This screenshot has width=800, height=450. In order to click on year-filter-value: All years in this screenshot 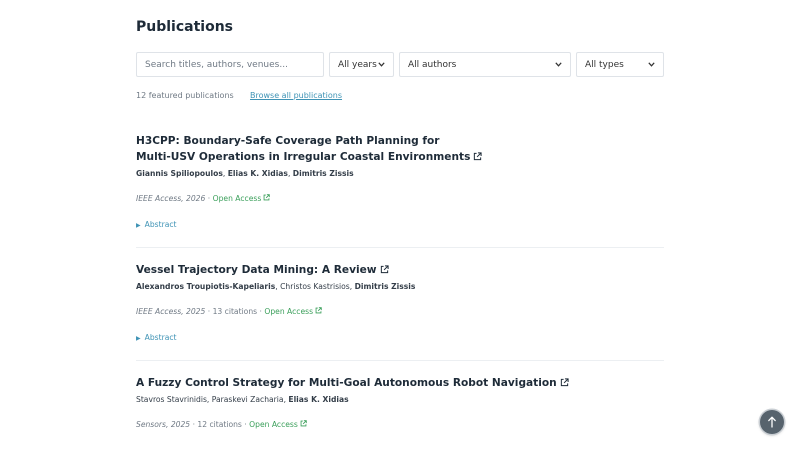, I will do `click(357, 64)`.